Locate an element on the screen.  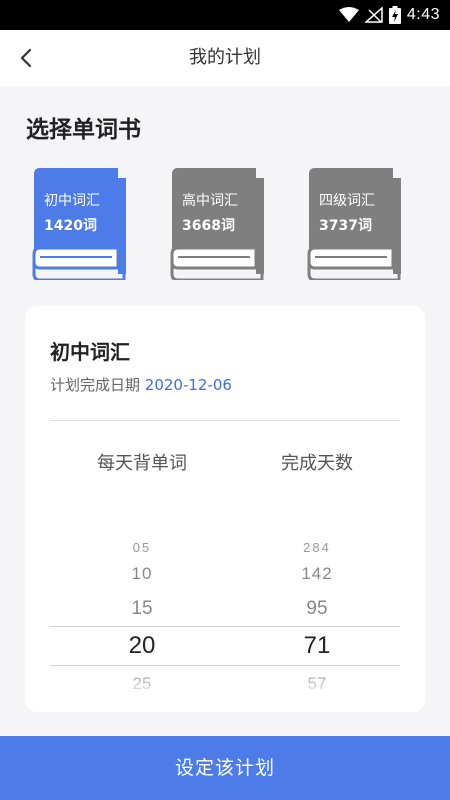
book-name: 四级词汇 is located at coordinates (347, 201).